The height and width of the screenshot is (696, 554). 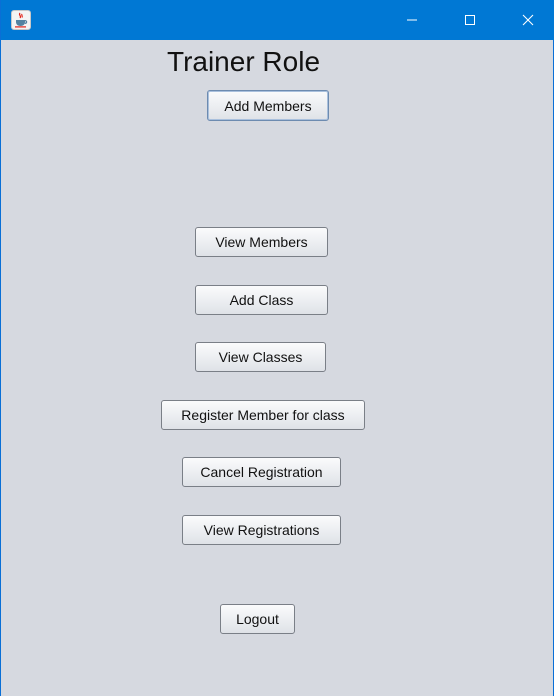 I want to click on view-registrations-button: View Registrations, so click(x=261, y=530).